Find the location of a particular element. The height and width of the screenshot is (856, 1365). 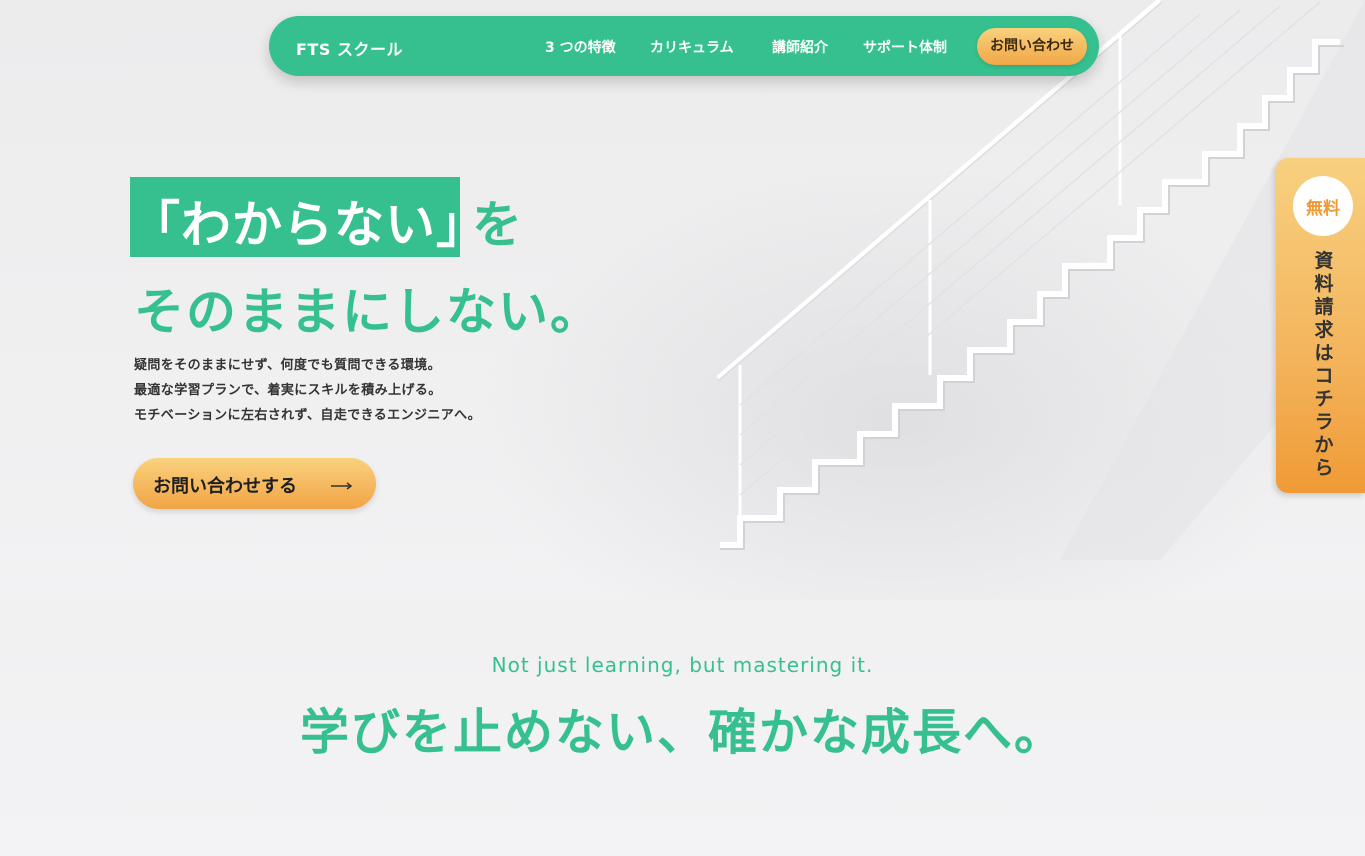

free-badge-label: 無料 is located at coordinates (1323, 209).